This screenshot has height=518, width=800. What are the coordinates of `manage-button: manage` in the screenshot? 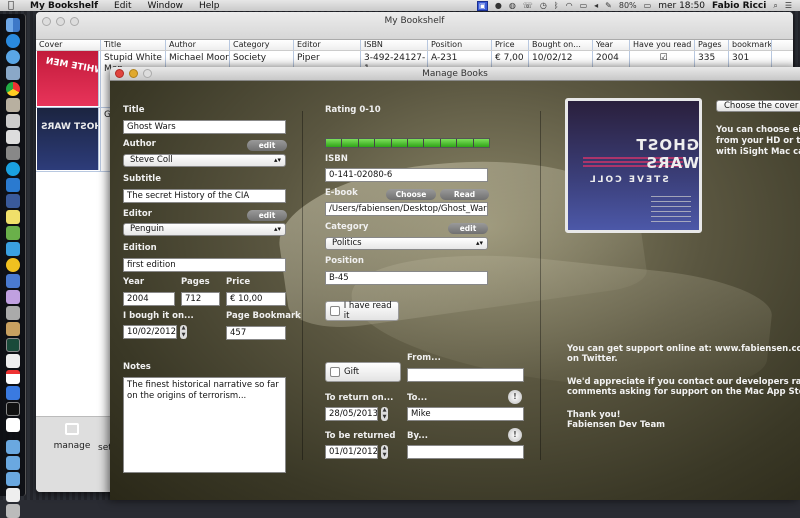 It's located at (72, 437).